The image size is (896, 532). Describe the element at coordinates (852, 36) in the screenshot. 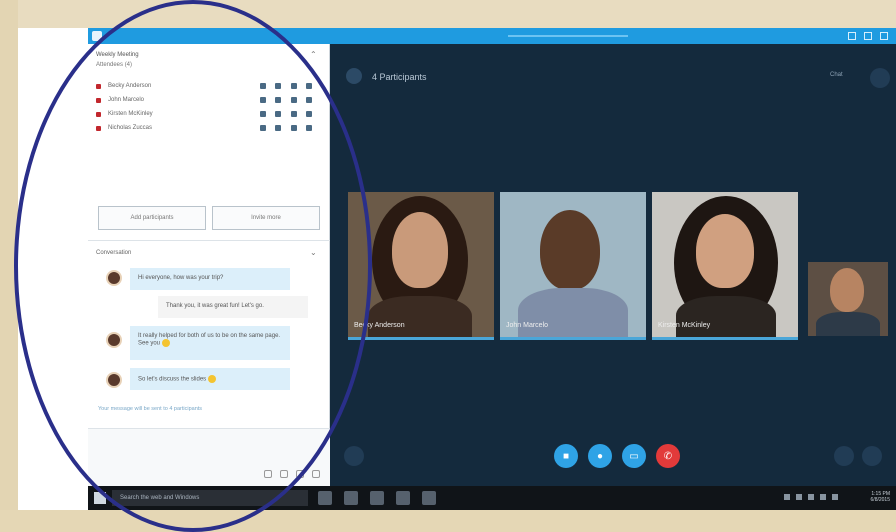

I see `minimize-button` at that location.